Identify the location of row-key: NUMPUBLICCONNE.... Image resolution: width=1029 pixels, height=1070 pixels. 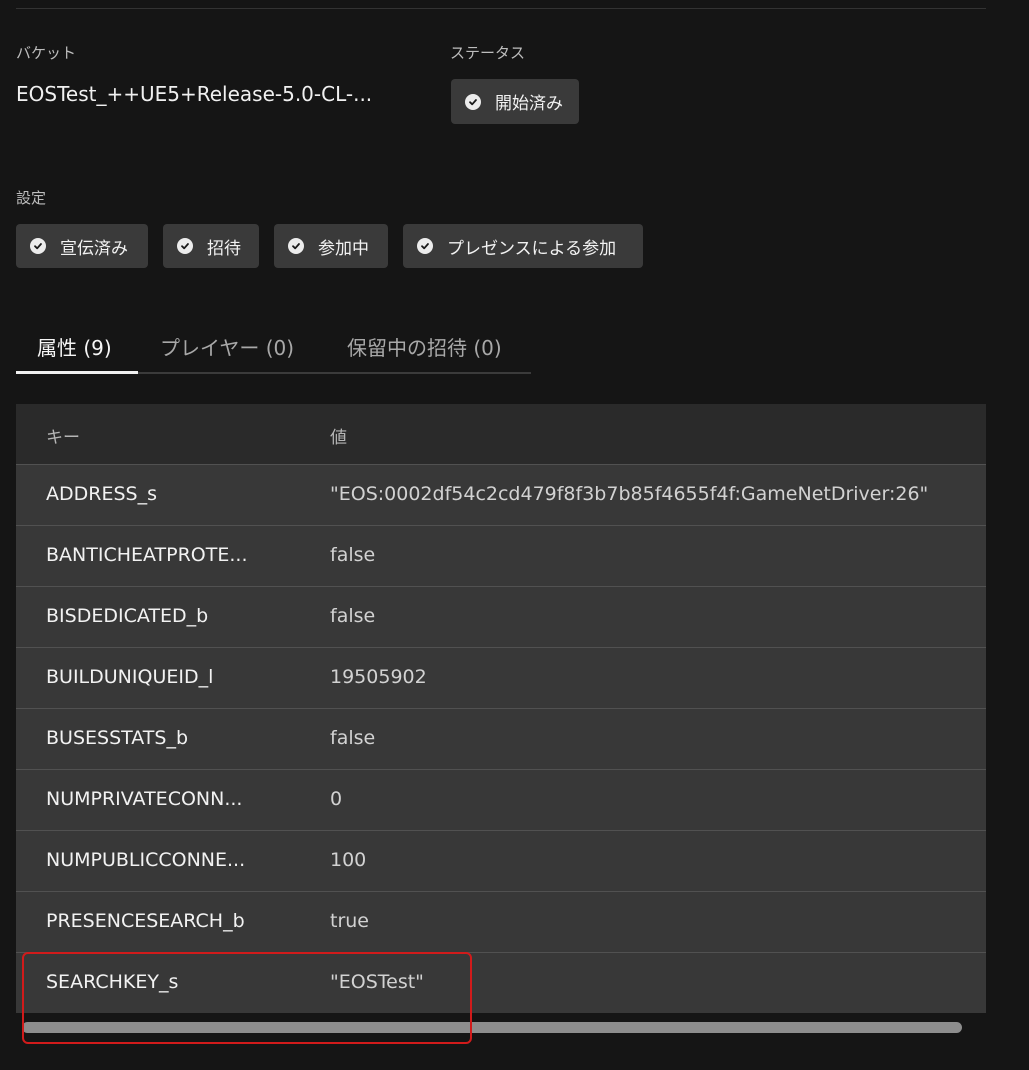
(146, 860).